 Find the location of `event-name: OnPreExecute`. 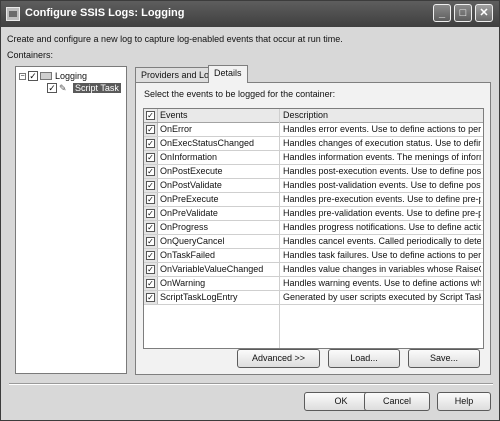

event-name: OnPreExecute is located at coordinates (189, 199).